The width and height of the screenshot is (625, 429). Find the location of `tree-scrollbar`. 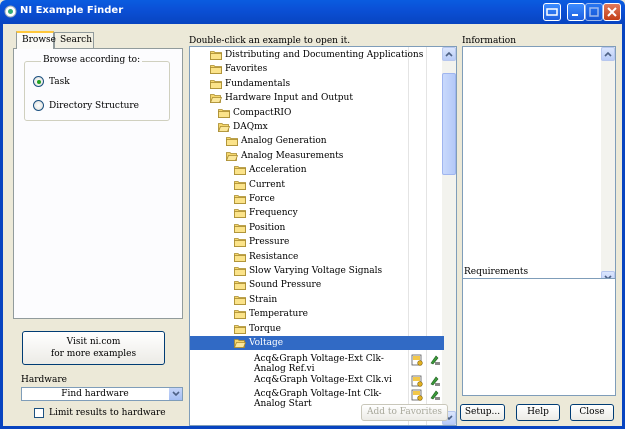

tree-scrollbar is located at coordinates (449, 236).